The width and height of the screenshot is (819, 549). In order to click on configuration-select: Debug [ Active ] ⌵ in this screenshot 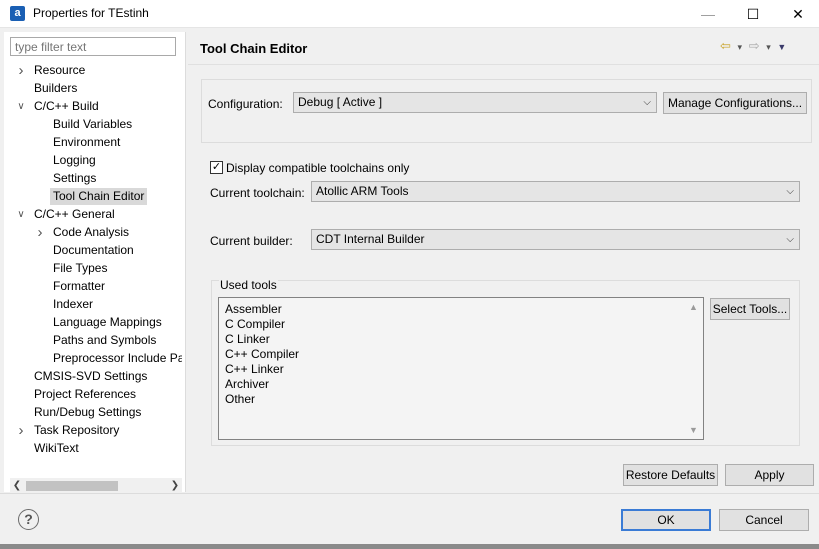, I will do `click(475, 102)`.